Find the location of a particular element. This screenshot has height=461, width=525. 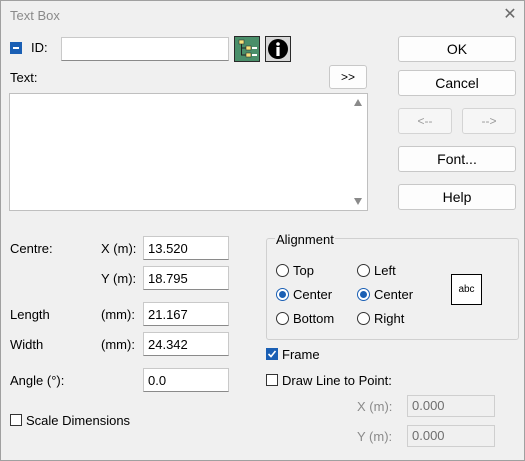

next-button: --> is located at coordinates (489, 121).